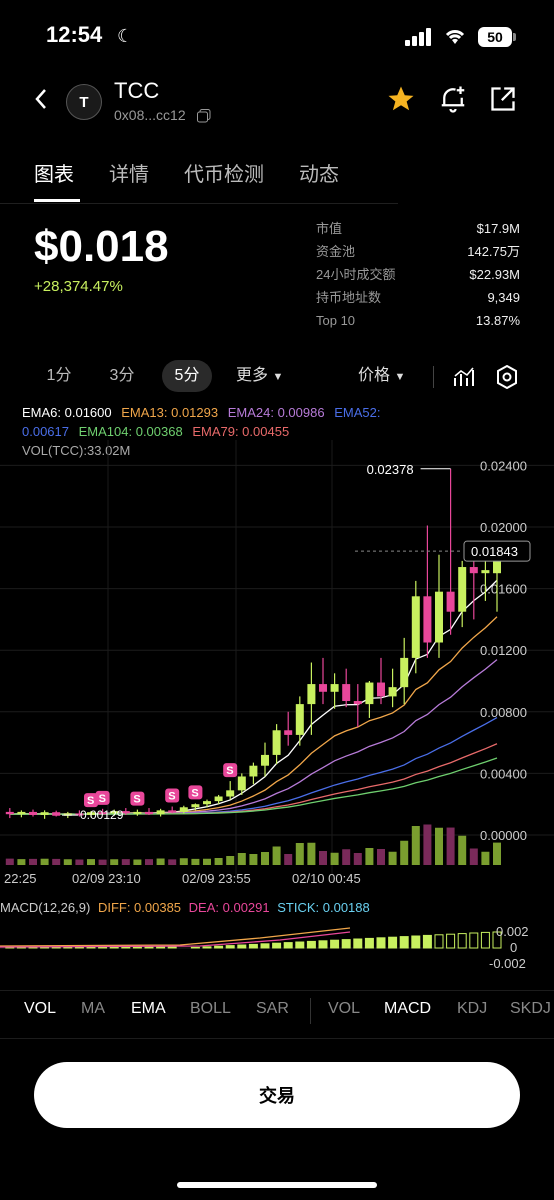 The height and width of the screenshot is (1200, 554). Describe the element at coordinates (264, 947) in the screenshot. I see `macd-chart: 0.0020-0.002` at that location.